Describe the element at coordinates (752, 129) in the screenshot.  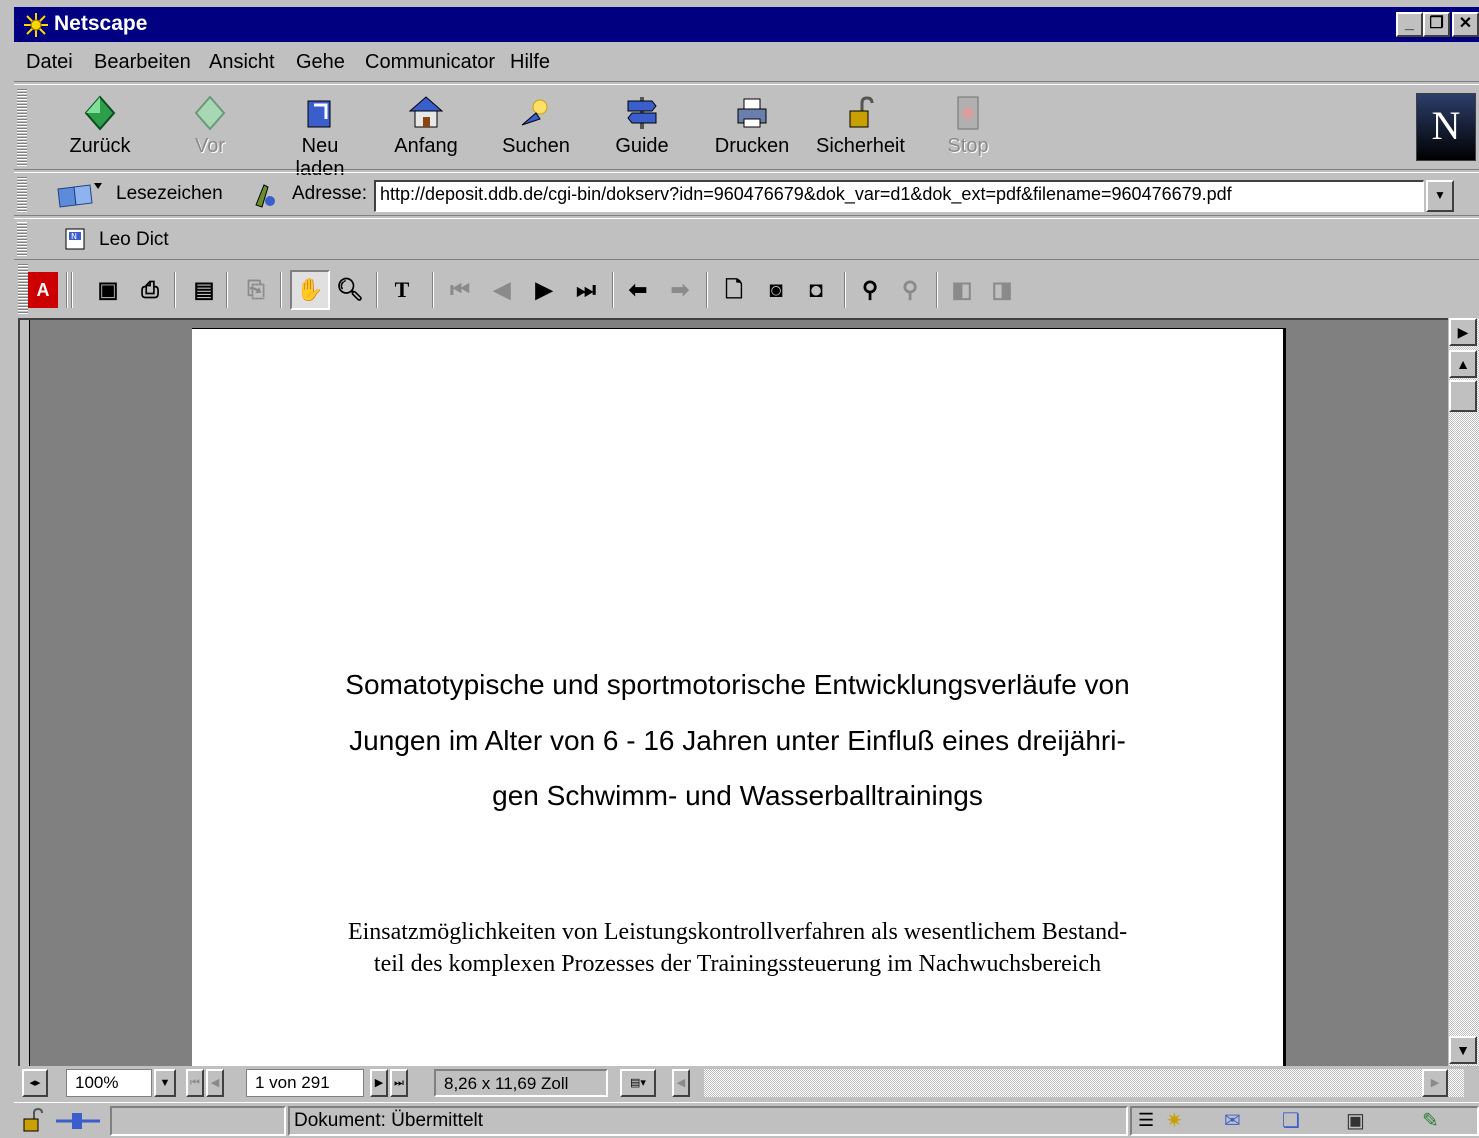
I see `print-button: Drucken` at that location.